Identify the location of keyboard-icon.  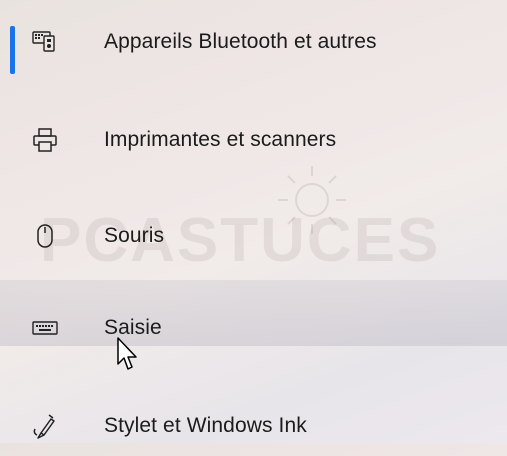
(45, 328).